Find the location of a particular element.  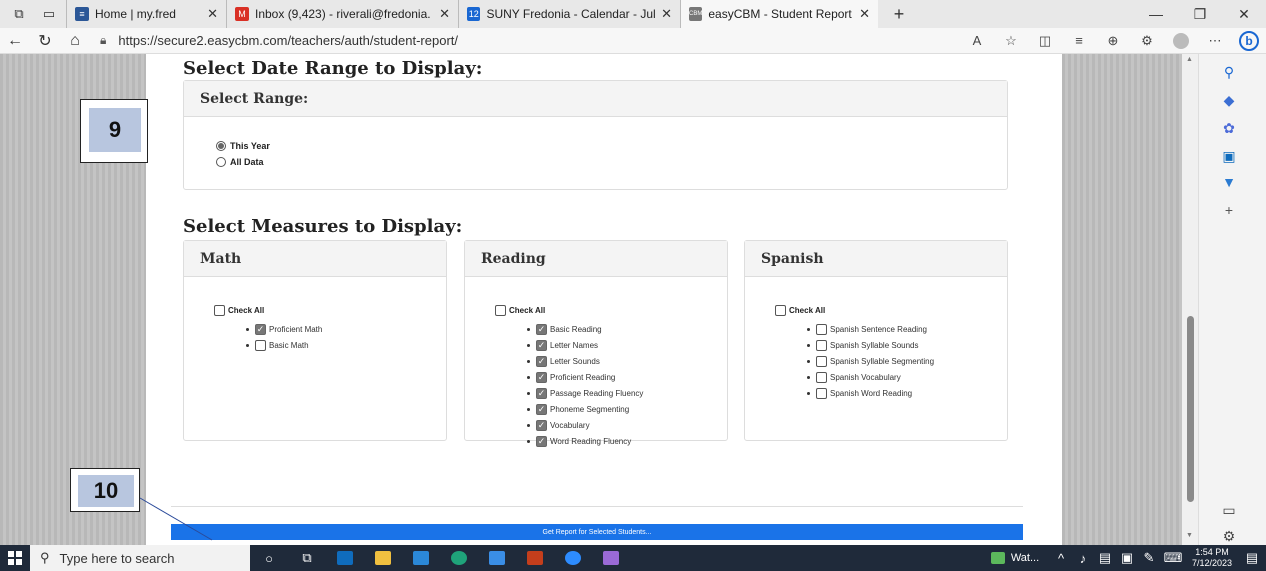

tab-title: easyCBM - Student Report : Dist is located at coordinates (780, 14).